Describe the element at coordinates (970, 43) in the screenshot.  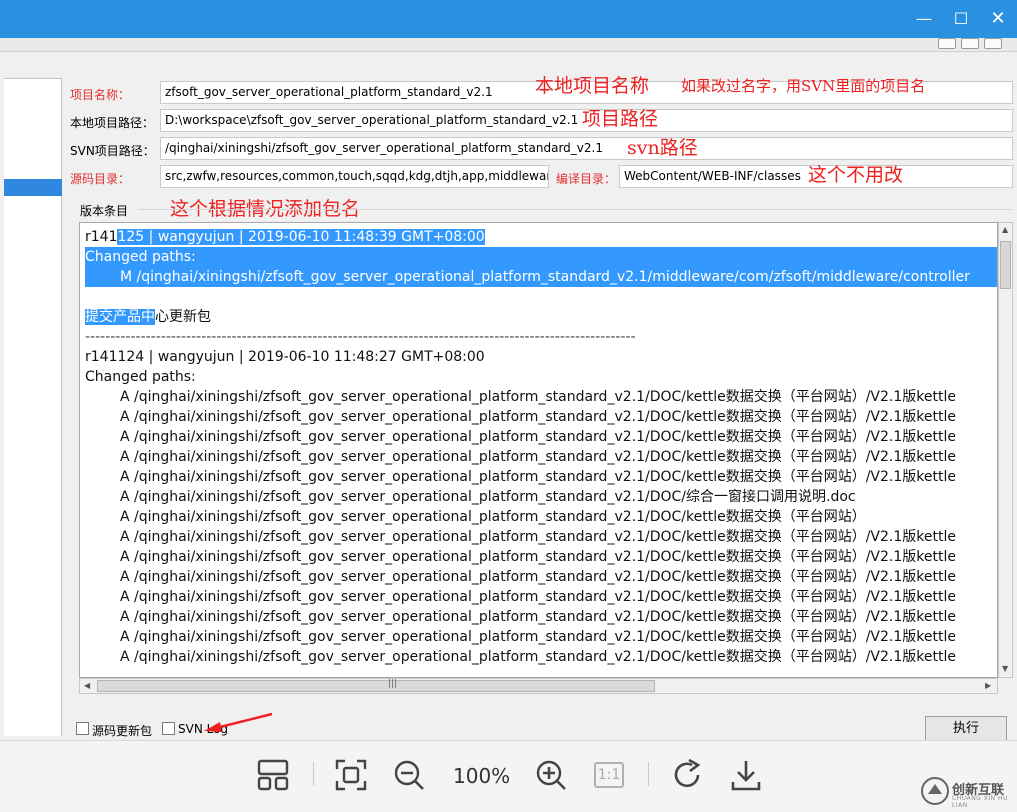
I see `copy-child-icon` at that location.